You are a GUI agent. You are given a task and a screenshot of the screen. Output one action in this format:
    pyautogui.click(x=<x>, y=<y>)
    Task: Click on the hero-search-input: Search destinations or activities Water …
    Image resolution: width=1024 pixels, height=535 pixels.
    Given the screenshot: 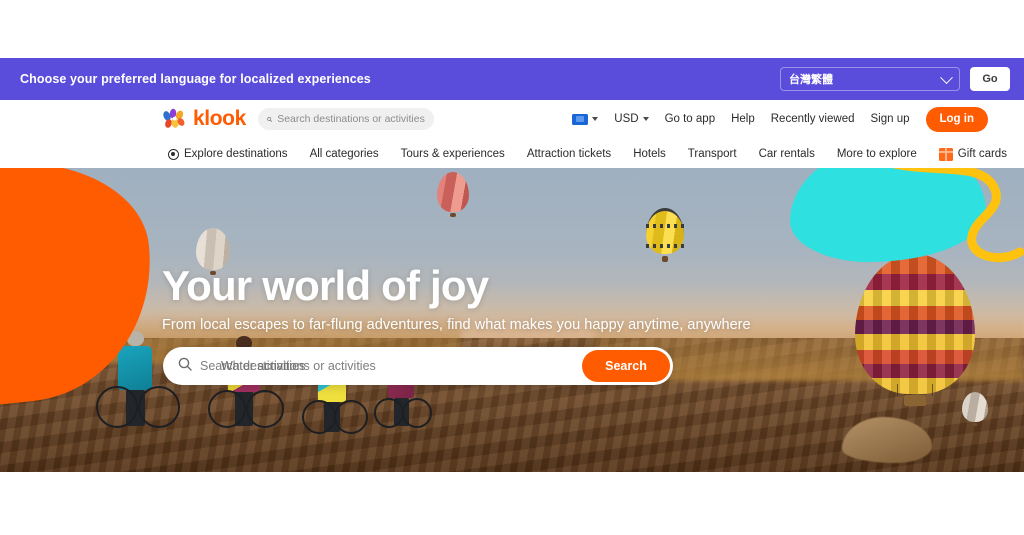 What is the action you would take?
    pyautogui.click(x=391, y=366)
    